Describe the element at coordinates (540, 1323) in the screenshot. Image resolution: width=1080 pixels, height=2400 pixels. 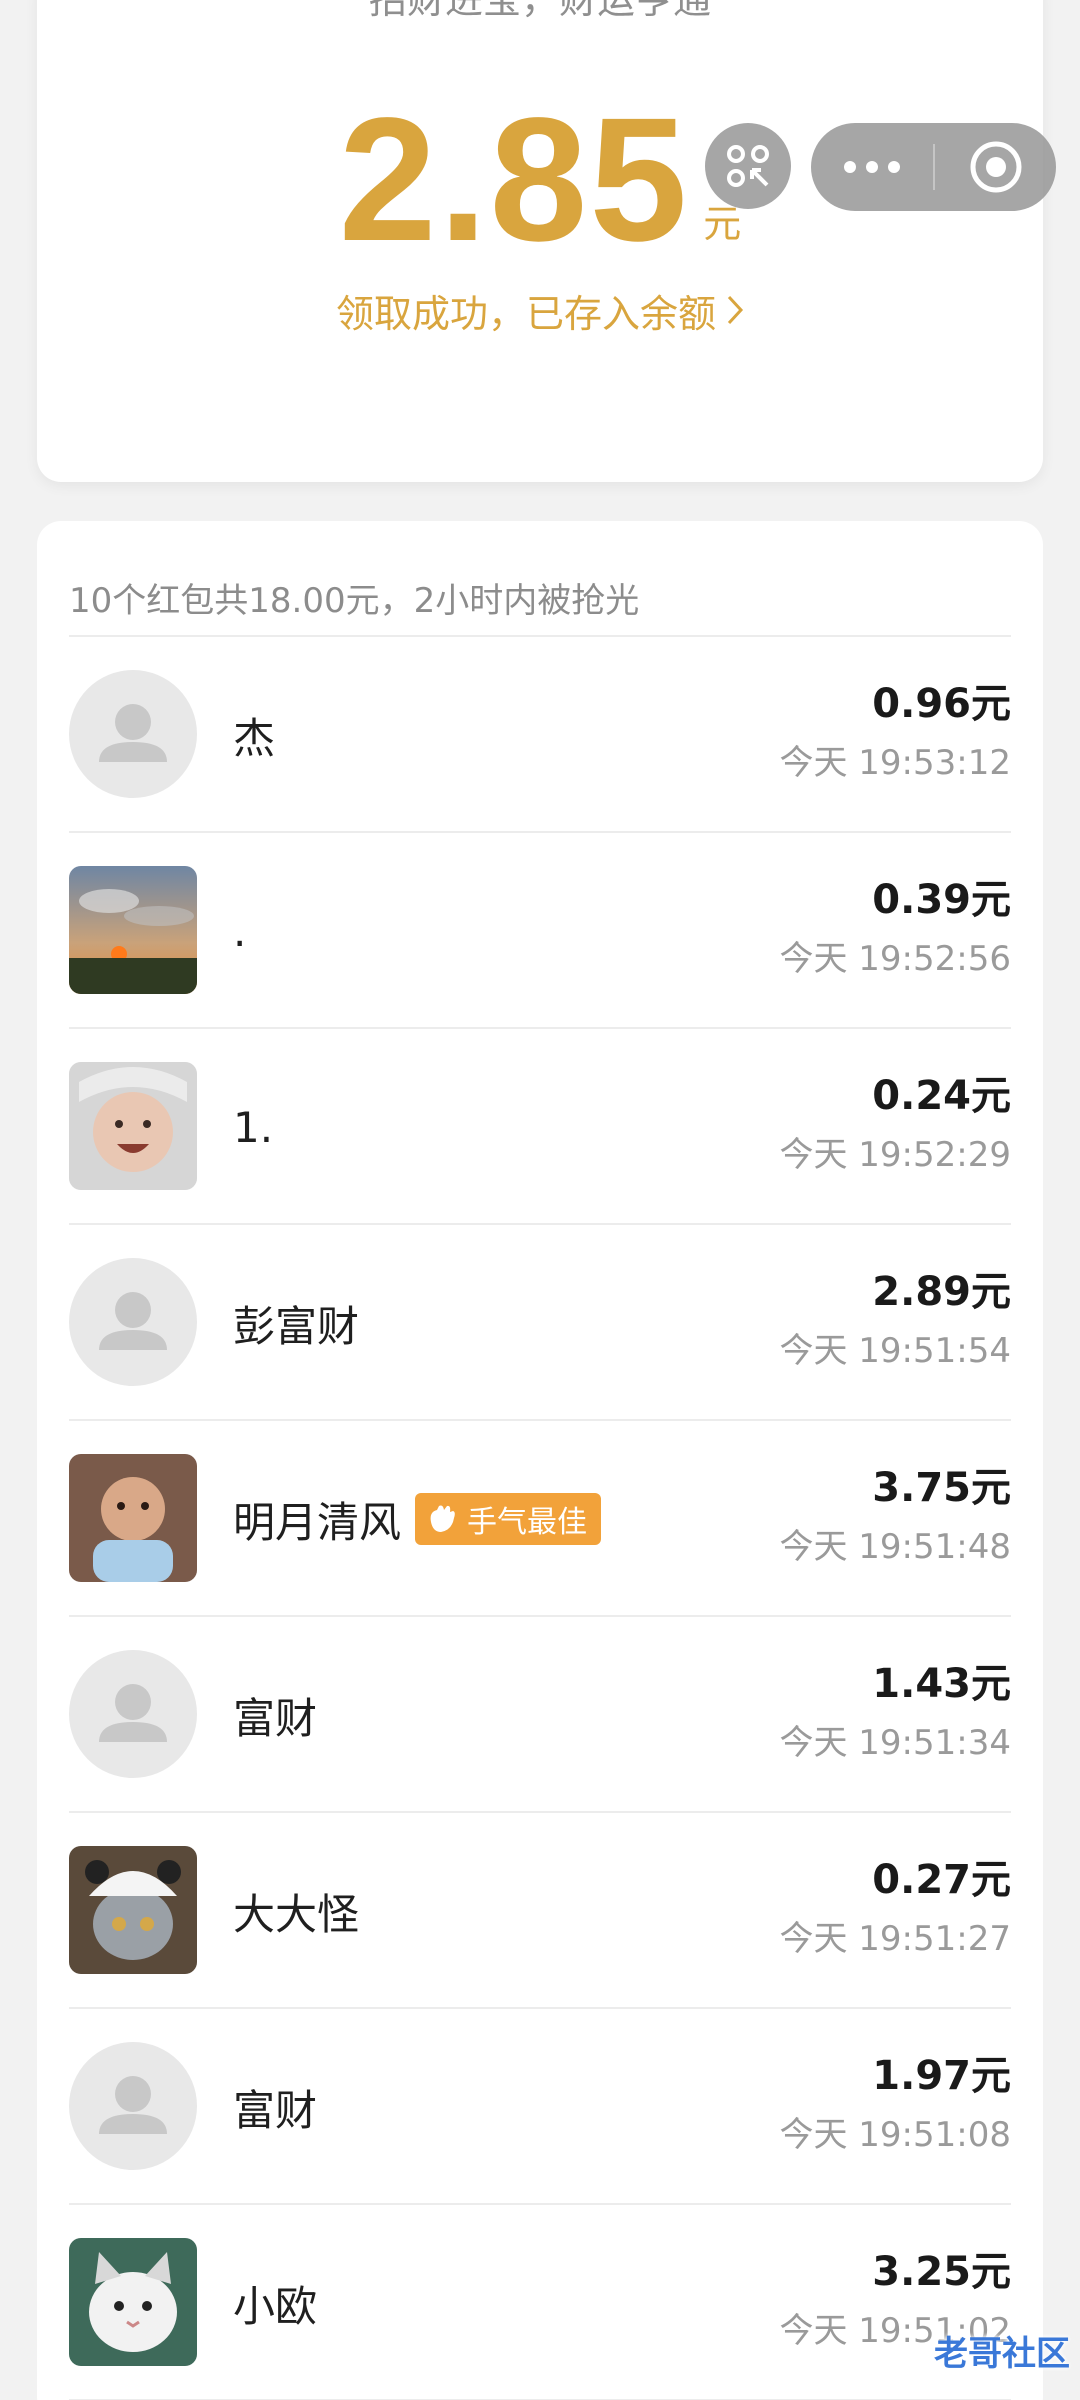
I see `list-item: 彭富财 2.89元 今天 19:51:54` at that location.